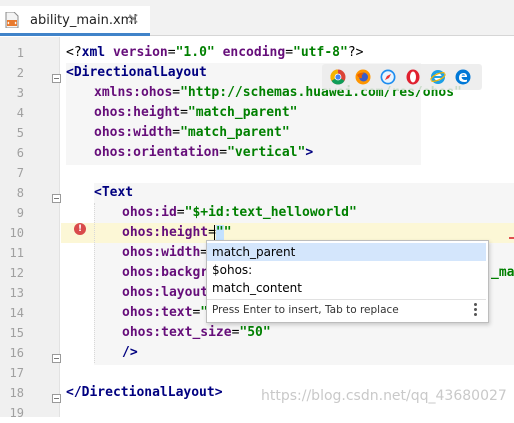  I want to click on line-number: 5, so click(20, 133).